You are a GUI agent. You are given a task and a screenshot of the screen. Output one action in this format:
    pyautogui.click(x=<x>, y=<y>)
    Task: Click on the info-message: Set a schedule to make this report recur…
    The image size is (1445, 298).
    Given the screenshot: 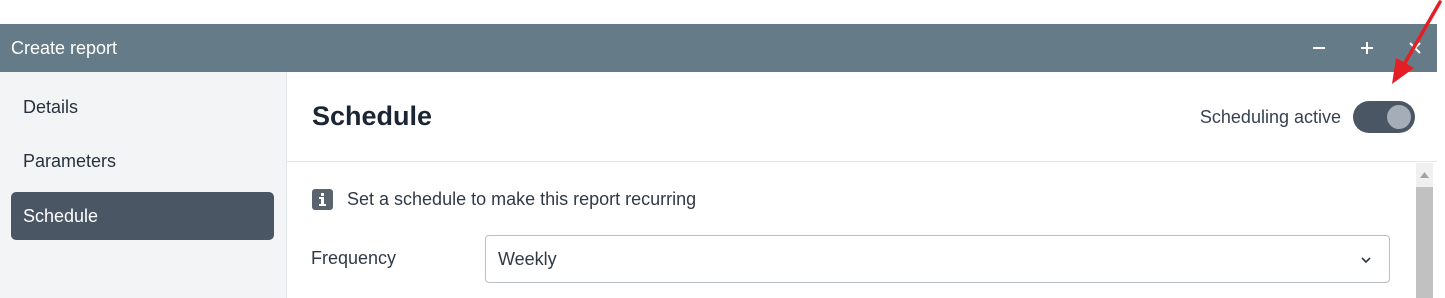 What is the action you would take?
    pyautogui.click(x=504, y=199)
    